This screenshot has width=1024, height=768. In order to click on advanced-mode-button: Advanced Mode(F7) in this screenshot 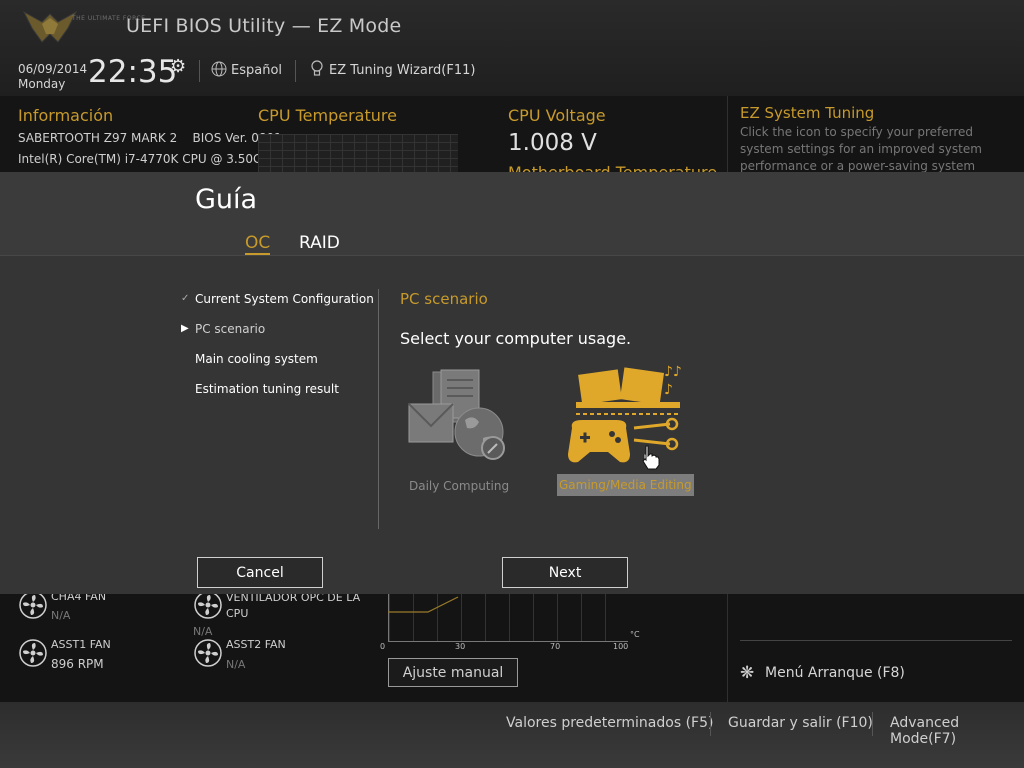, I will do `click(957, 731)`.